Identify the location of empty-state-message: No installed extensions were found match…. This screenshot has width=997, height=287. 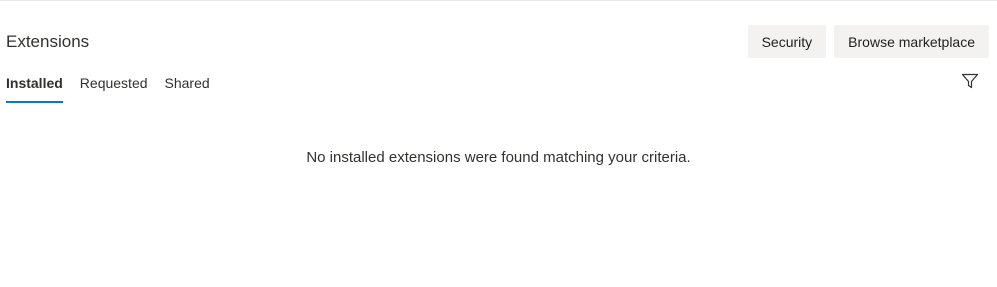
(498, 157).